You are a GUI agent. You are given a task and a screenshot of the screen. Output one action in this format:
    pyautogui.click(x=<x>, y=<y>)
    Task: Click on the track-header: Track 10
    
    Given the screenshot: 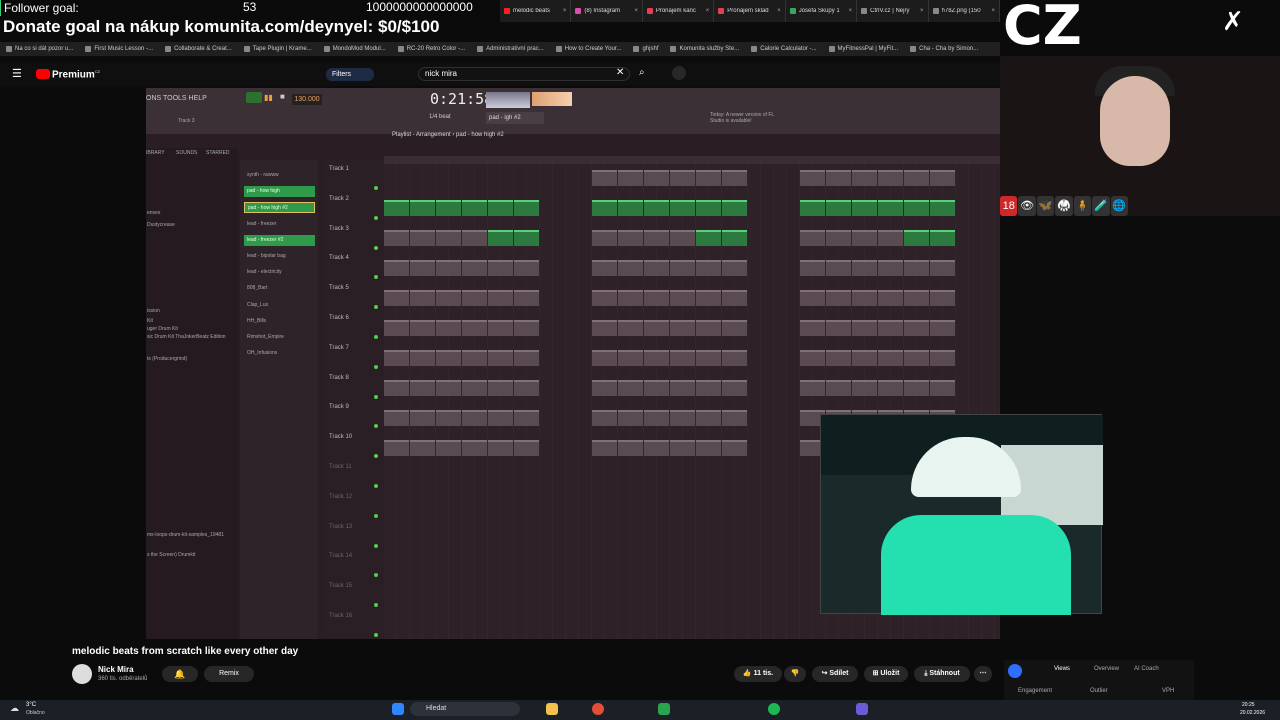 What is the action you would take?
    pyautogui.click(x=340, y=437)
    